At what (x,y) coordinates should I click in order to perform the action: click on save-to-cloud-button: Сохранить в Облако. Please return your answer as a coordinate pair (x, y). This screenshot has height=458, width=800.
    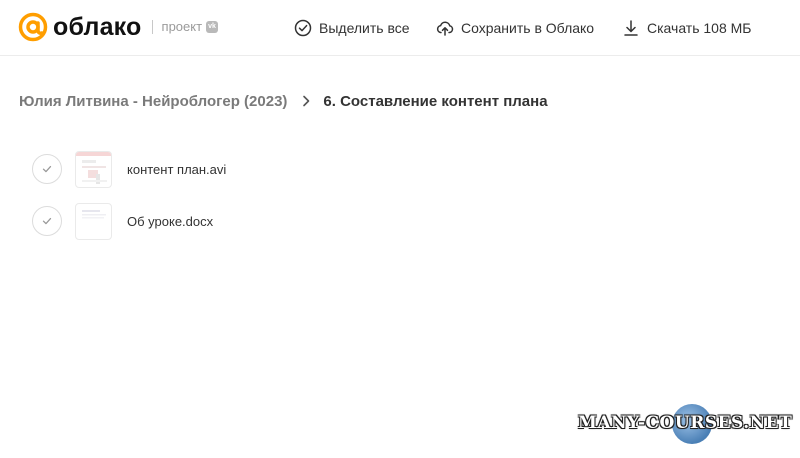
    Looking at the image, I should click on (515, 28).